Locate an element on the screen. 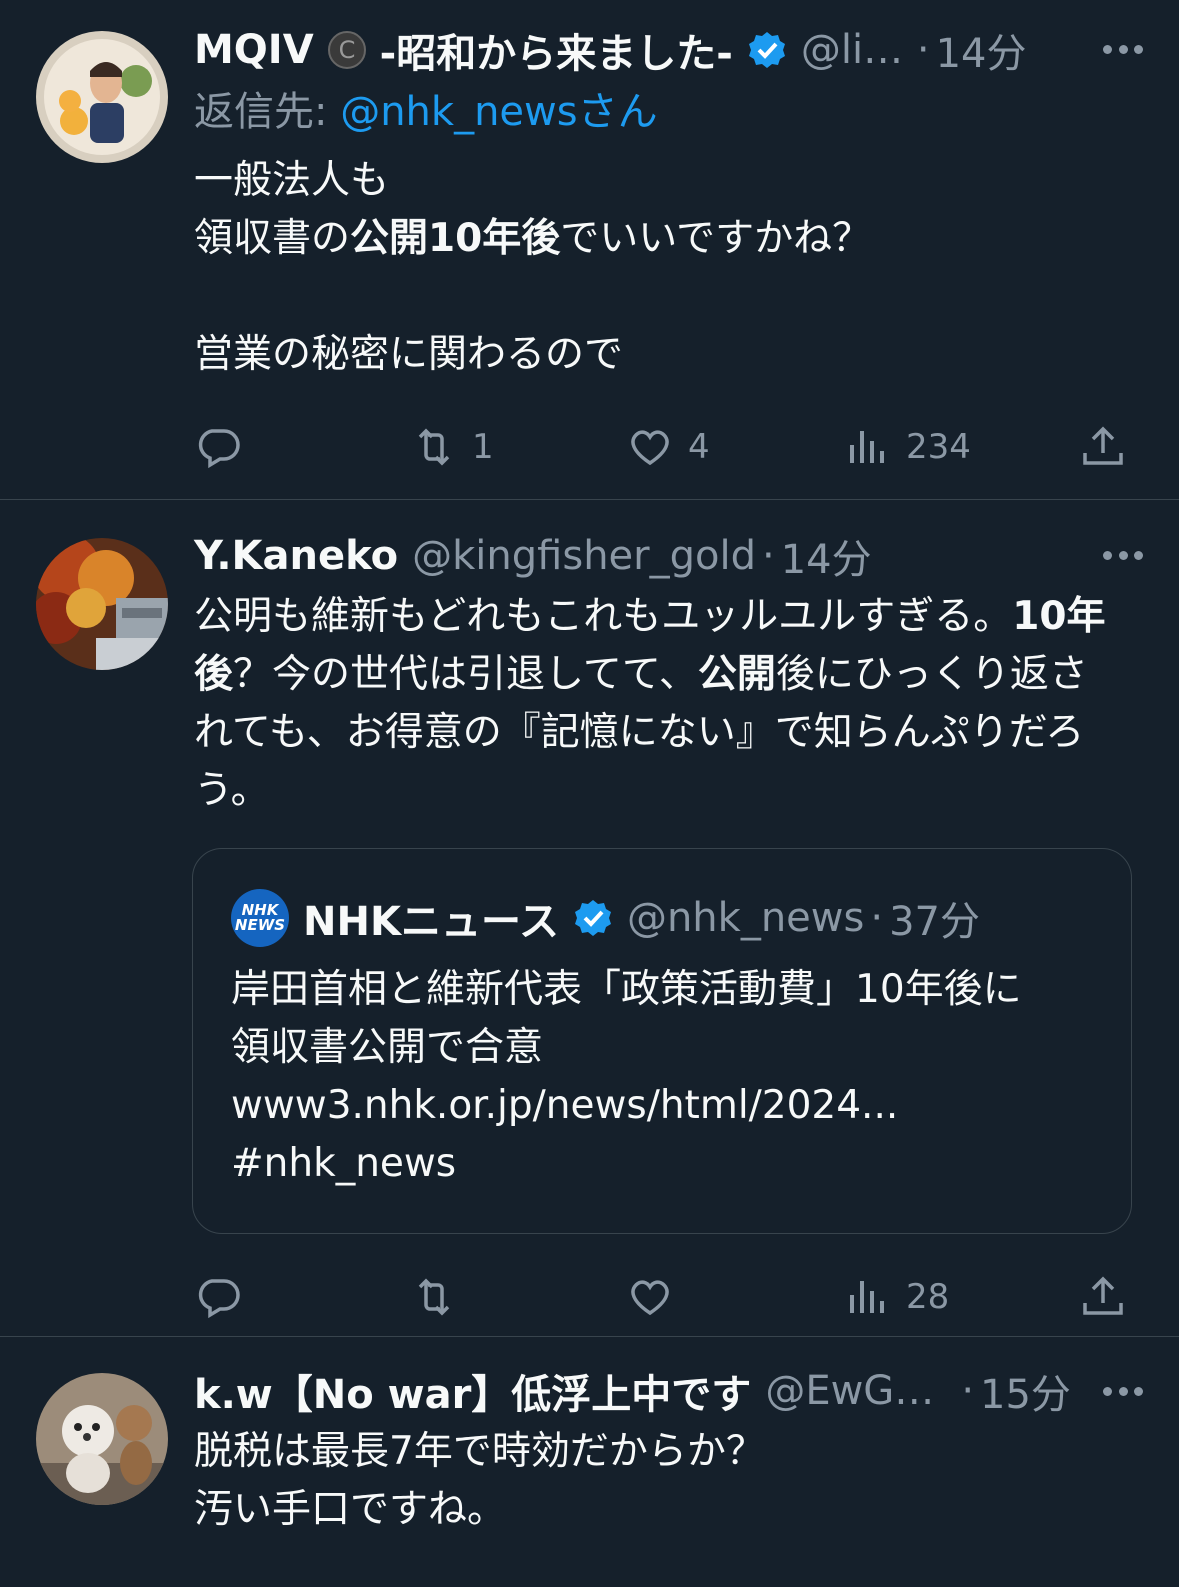  reply-handle-link: @nhk_news is located at coordinates (458, 112).